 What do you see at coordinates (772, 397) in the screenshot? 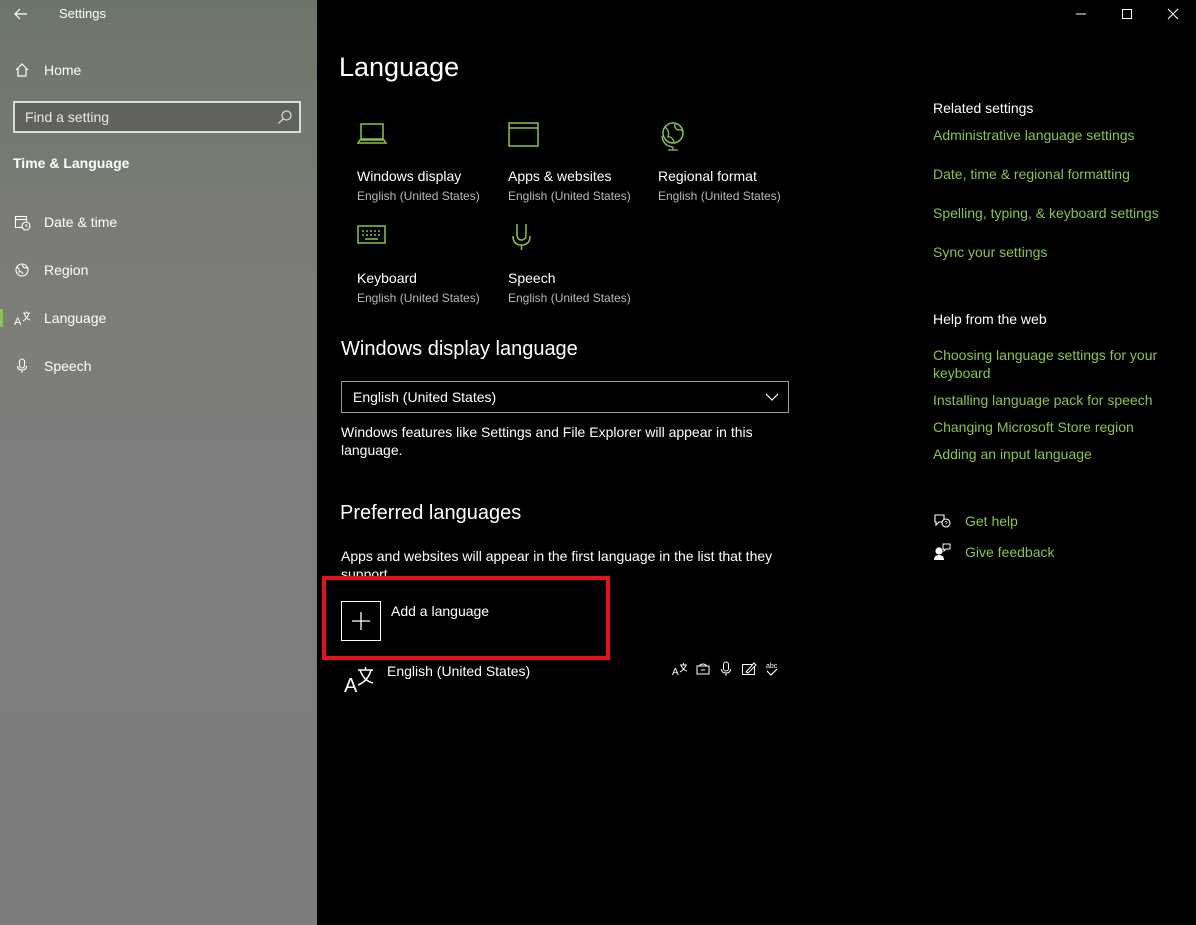
I see `chevron-down-icon` at bounding box center [772, 397].